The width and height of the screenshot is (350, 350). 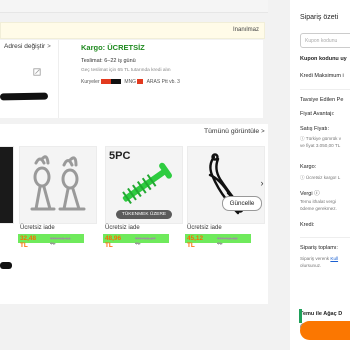 I want to click on info-icon: ⓘ, so click(x=317, y=194).